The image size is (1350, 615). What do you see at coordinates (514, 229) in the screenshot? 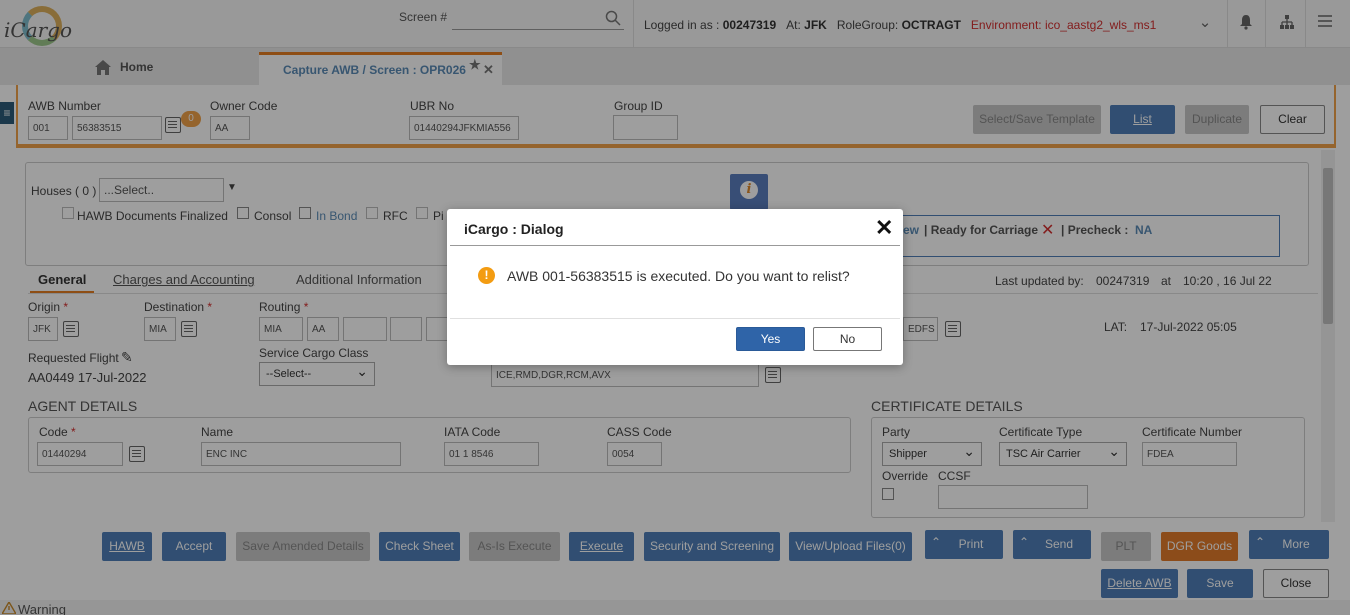
I see `dialog-title: iCargo : Dialog` at bounding box center [514, 229].